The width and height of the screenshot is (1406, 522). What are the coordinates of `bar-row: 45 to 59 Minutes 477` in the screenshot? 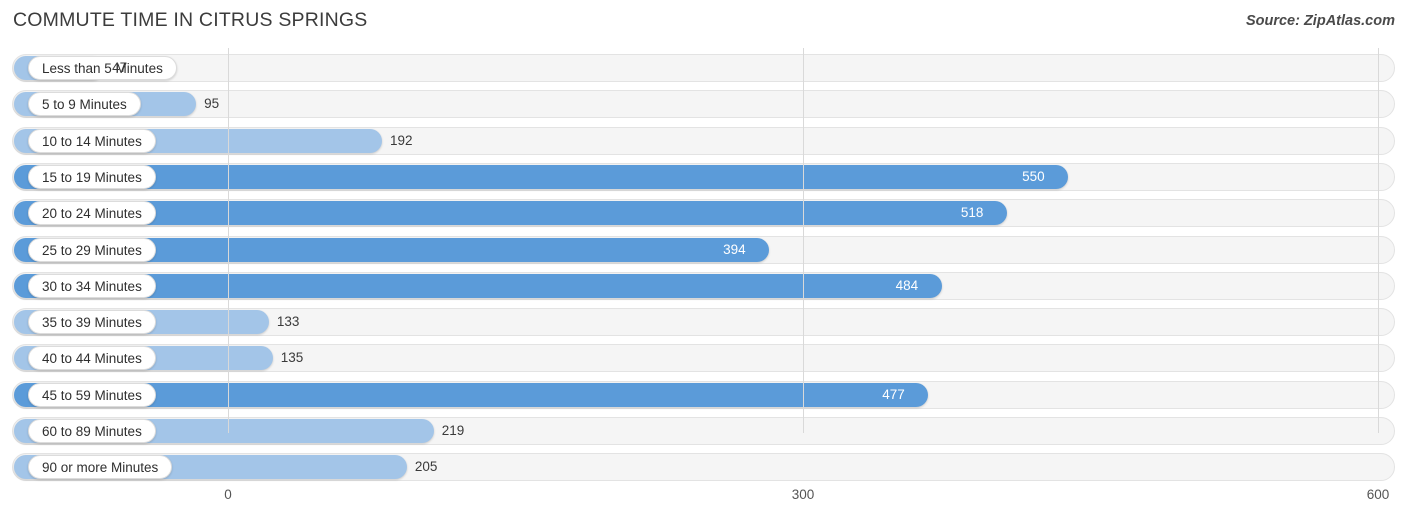 It's located at (703, 394).